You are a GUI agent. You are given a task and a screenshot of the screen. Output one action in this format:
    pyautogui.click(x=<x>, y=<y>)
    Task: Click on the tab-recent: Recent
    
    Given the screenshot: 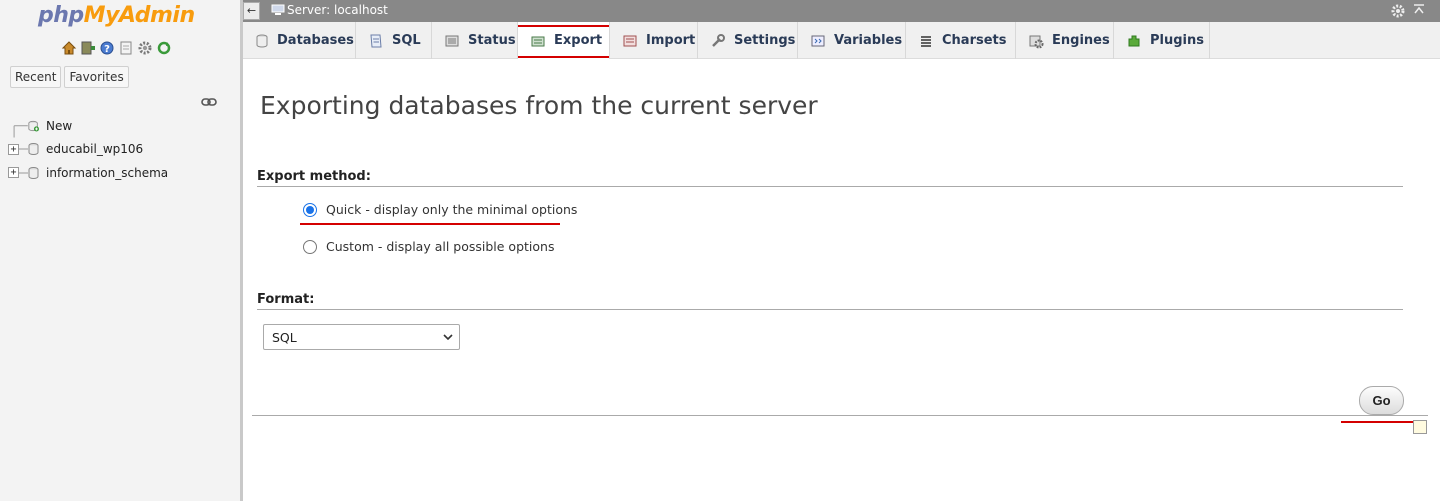 What is the action you would take?
    pyautogui.click(x=36, y=77)
    